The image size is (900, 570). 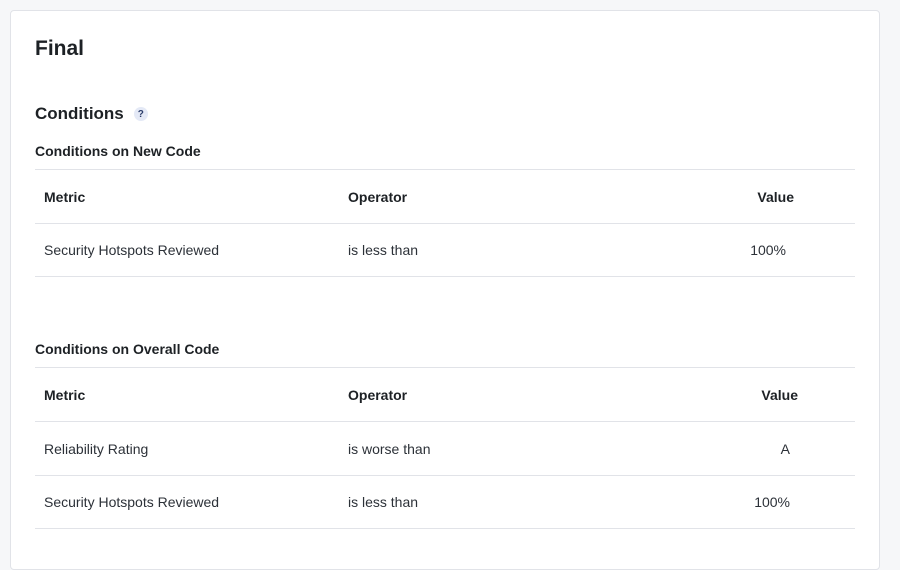 I want to click on new-code-section-title: Conditions on New Code, so click(x=118, y=151).